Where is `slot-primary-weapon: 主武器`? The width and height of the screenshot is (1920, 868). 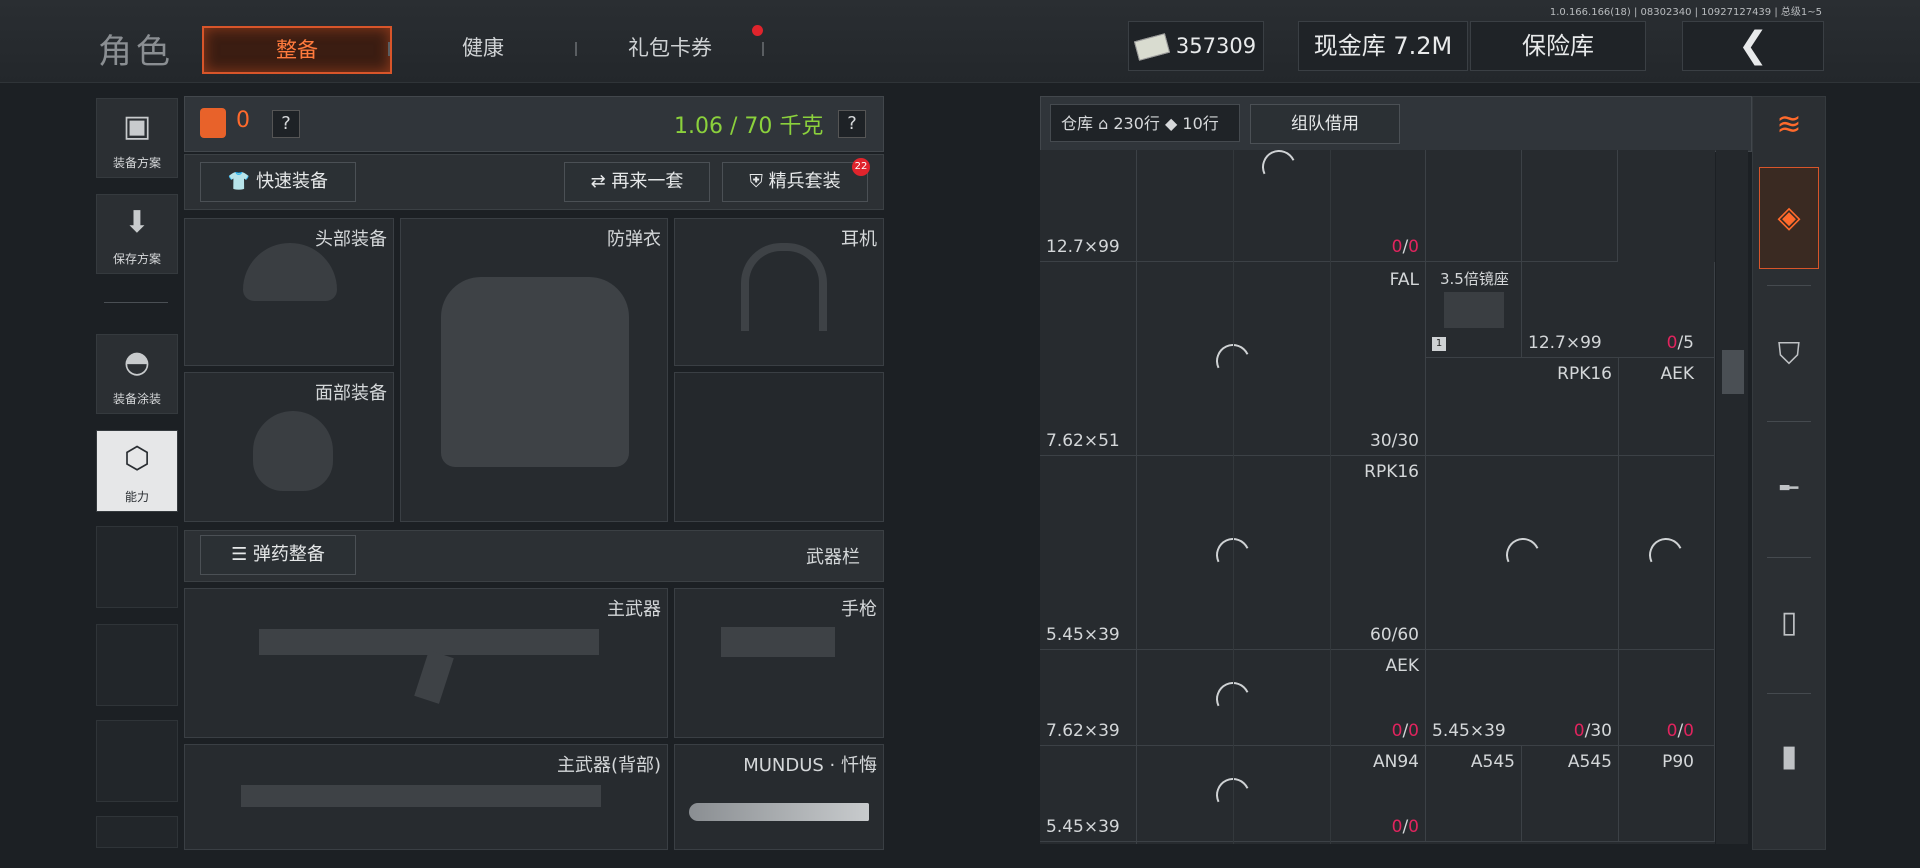 slot-primary-weapon: 主武器 is located at coordinates (426, 663).